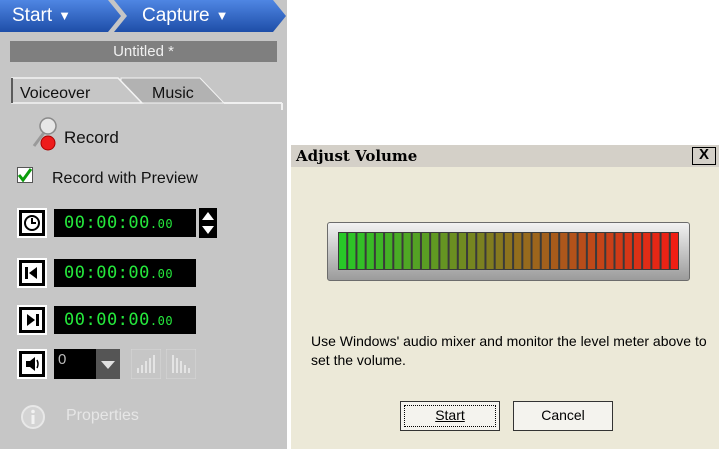 The image size is (719, 449). I want to click on mark-in-icon, so click(32, 273).